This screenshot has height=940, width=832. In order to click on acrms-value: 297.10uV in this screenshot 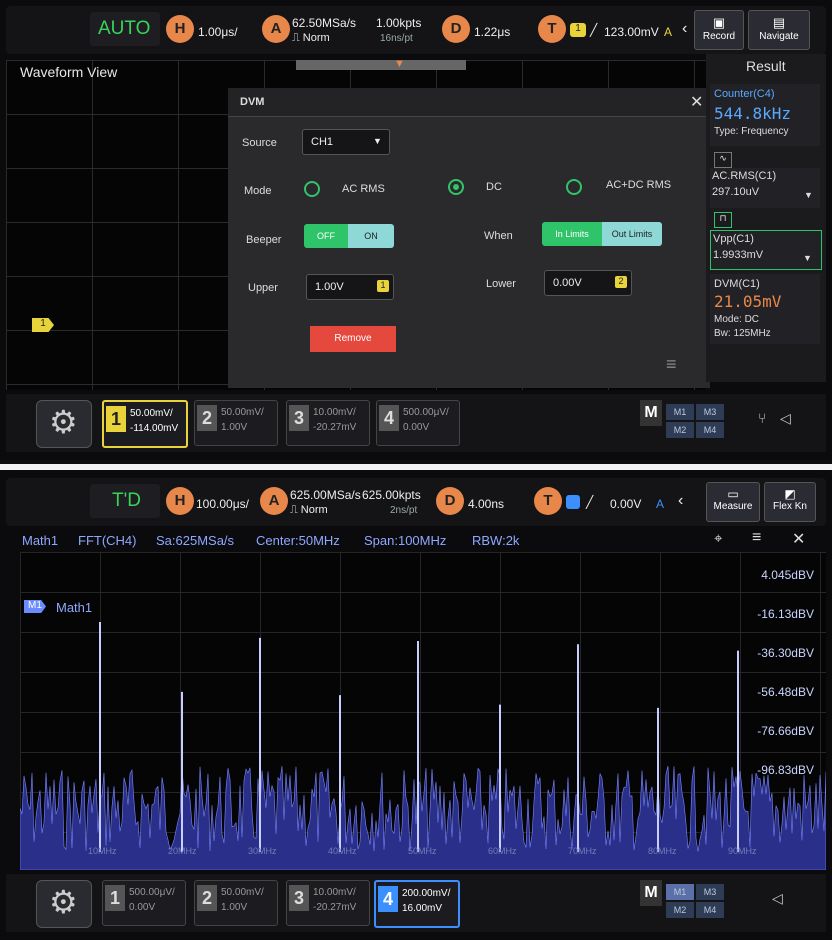, I will do `click(736, 192)`.